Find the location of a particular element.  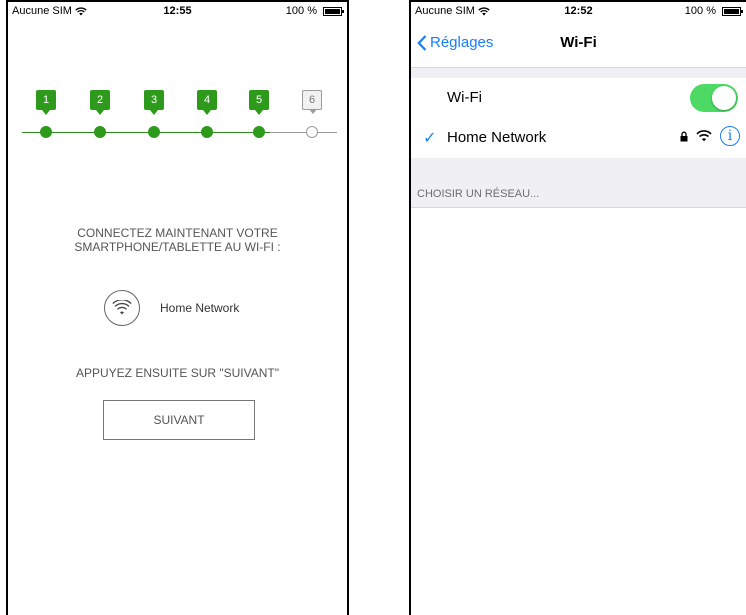

network-info: Home Network is located at coordinates (171, 308).